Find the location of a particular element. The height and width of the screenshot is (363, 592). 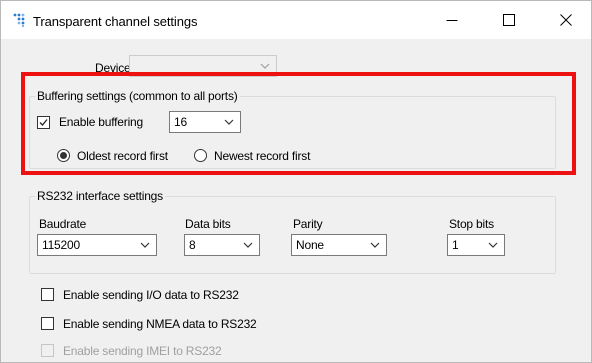

stop-bits-label: Stop bits is located at coordinates (471, 224).